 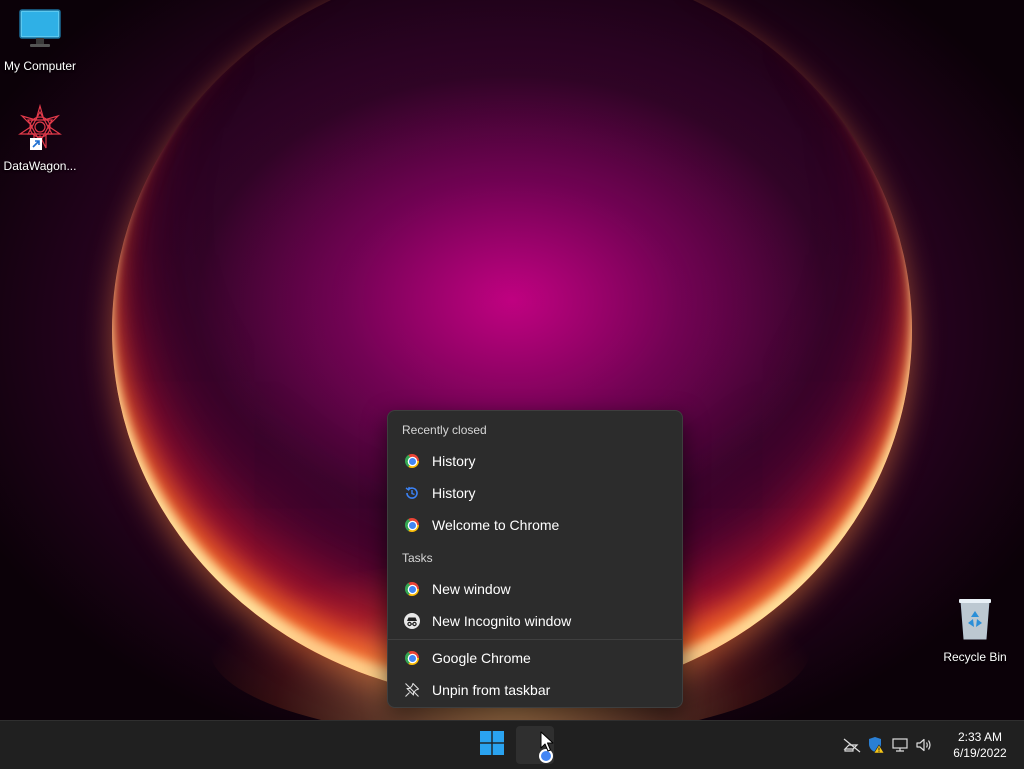 I want to click on incognito-icon, so click(x=412, y=621).